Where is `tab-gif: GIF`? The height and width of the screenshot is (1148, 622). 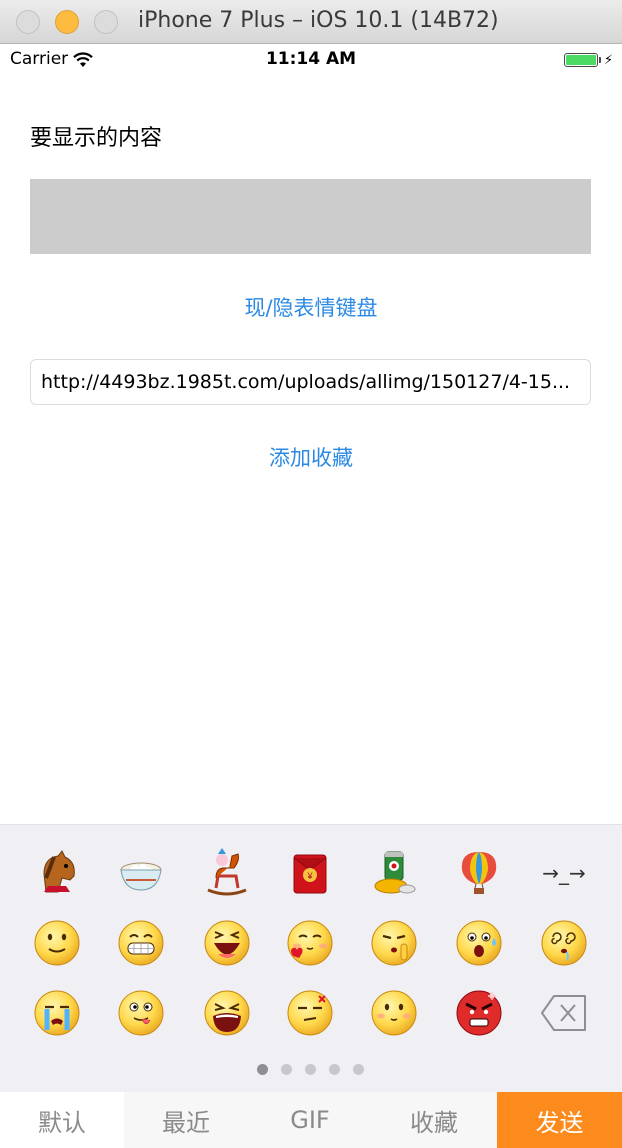
tab-gif: GIF is located at coordinates (310, 1120).